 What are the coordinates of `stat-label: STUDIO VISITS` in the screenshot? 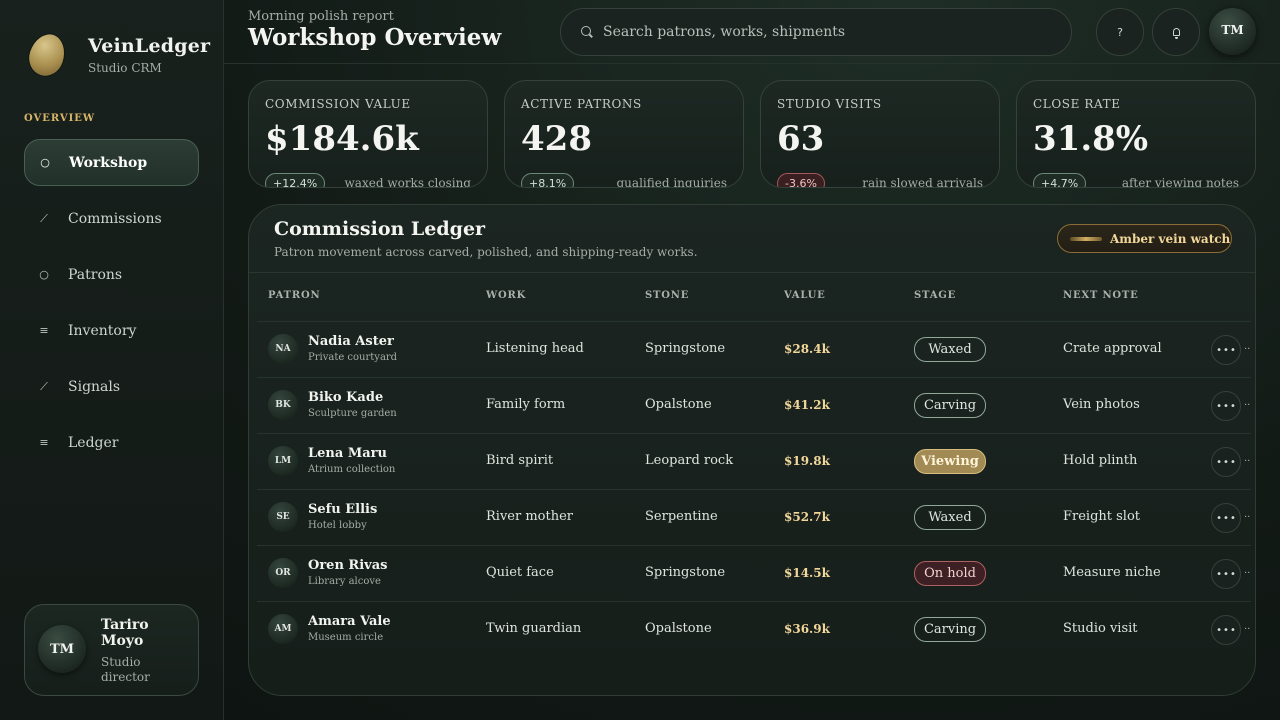 It's located at (829, 104).